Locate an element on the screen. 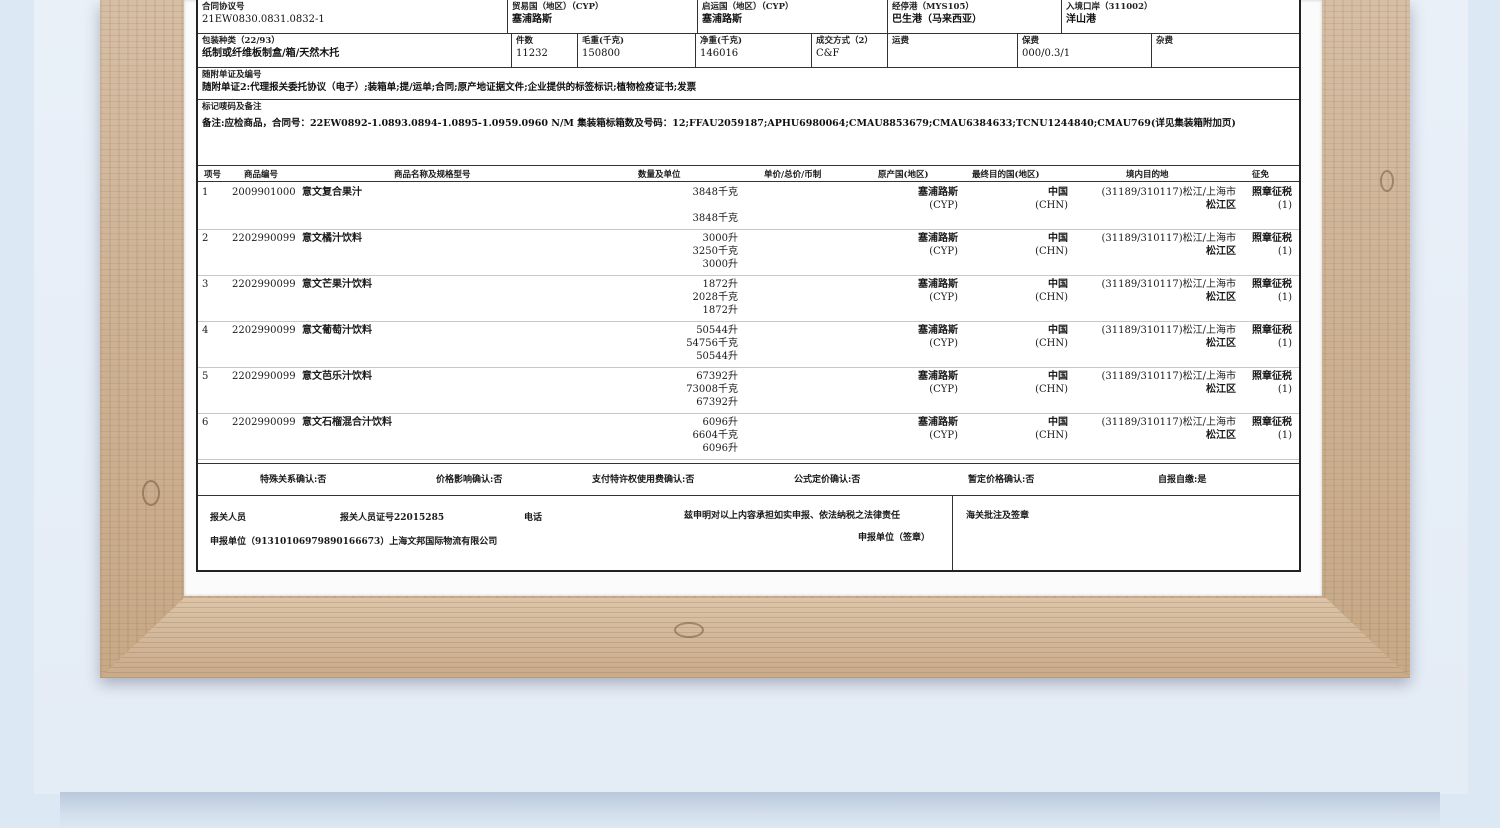  entry-port-label: 入境口岸（311002） is located at coordinates (1109, 7).